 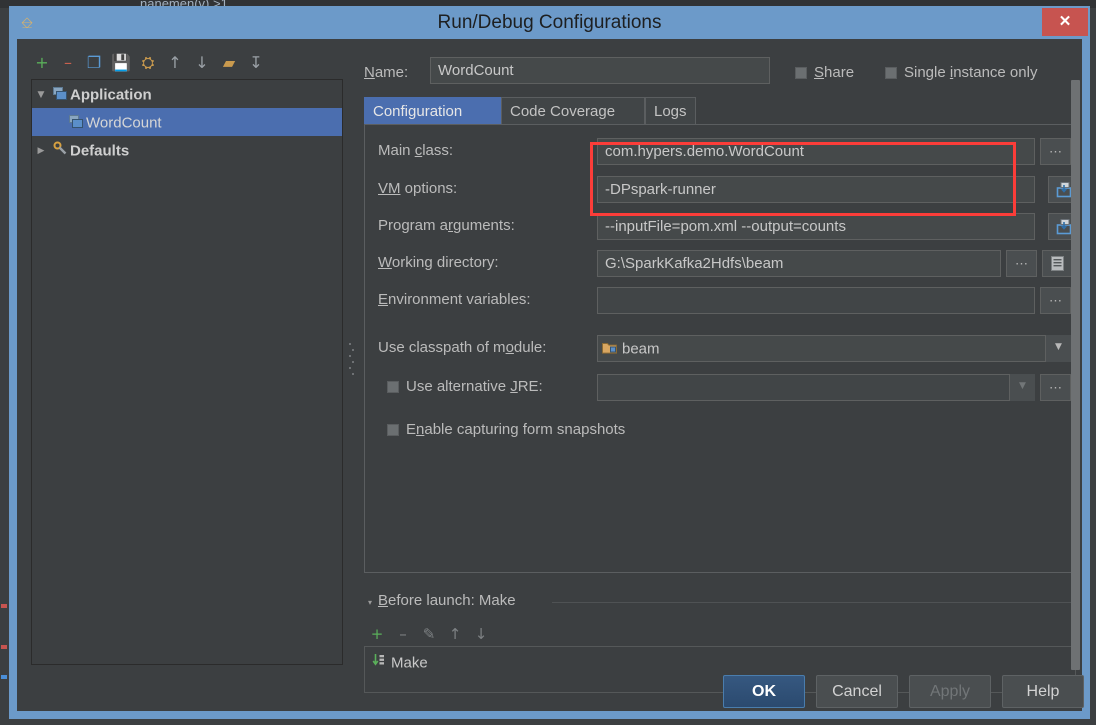 I want to click on name-label: Name:, so click(x=386, y=72).